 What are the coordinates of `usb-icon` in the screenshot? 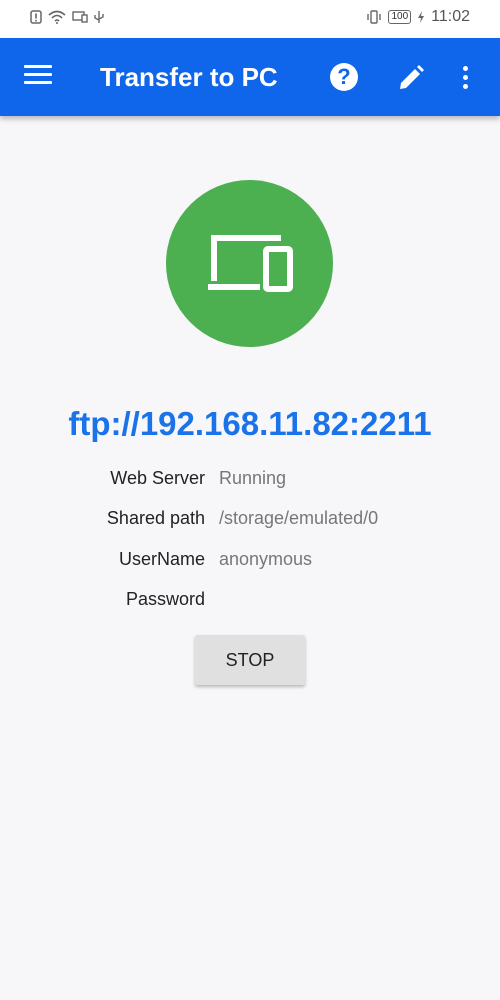 It's located at (99, 17).